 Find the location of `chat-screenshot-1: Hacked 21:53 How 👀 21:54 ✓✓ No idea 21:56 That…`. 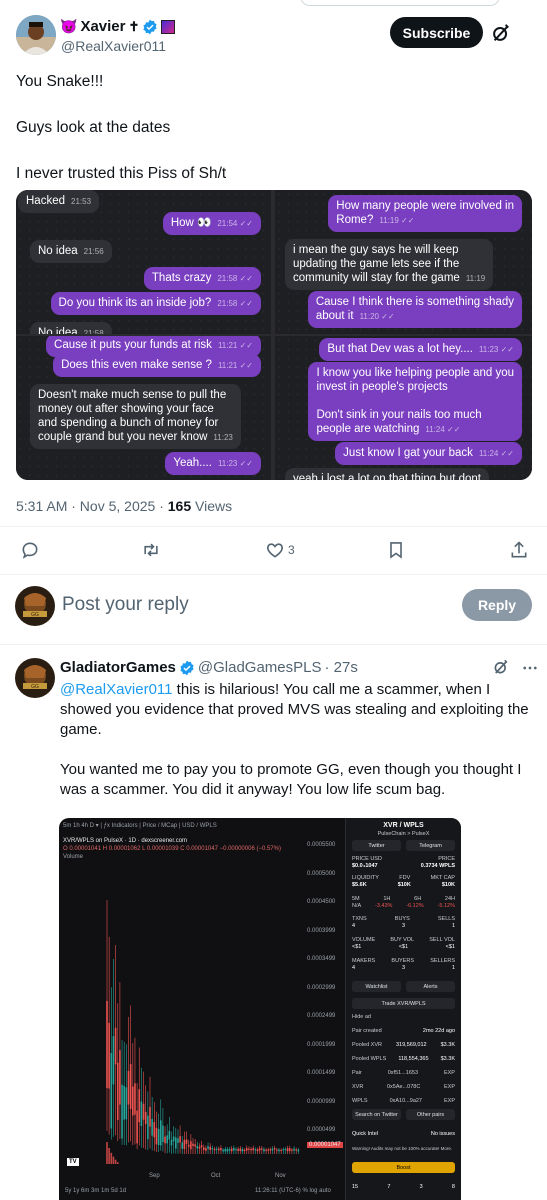

chat-screenshot-1: Hacked 21:53 How 👀 21:54 ✓✓ No idea 21:56 That… is located at coordinates (143, 262).